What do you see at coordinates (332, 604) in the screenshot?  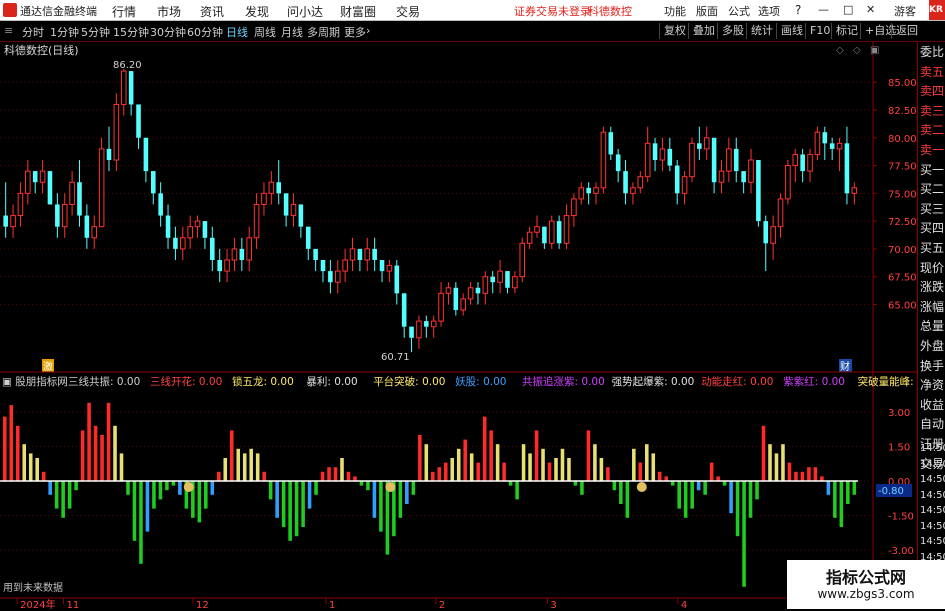 I see `time-tick-label: 1` at bounding box center [332, 604].